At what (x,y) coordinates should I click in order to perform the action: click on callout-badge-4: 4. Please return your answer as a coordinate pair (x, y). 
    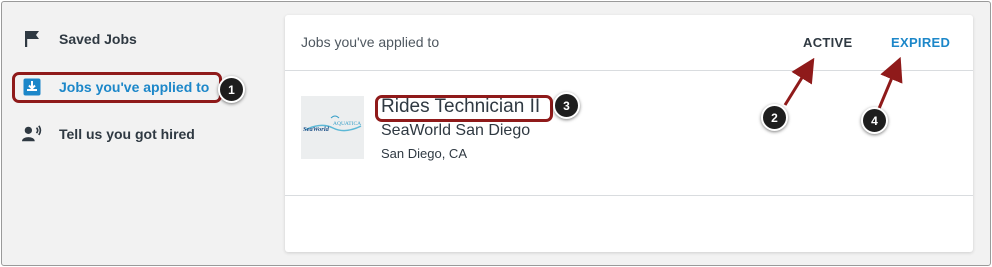
    Looking at the image, I should click on (874, 120).